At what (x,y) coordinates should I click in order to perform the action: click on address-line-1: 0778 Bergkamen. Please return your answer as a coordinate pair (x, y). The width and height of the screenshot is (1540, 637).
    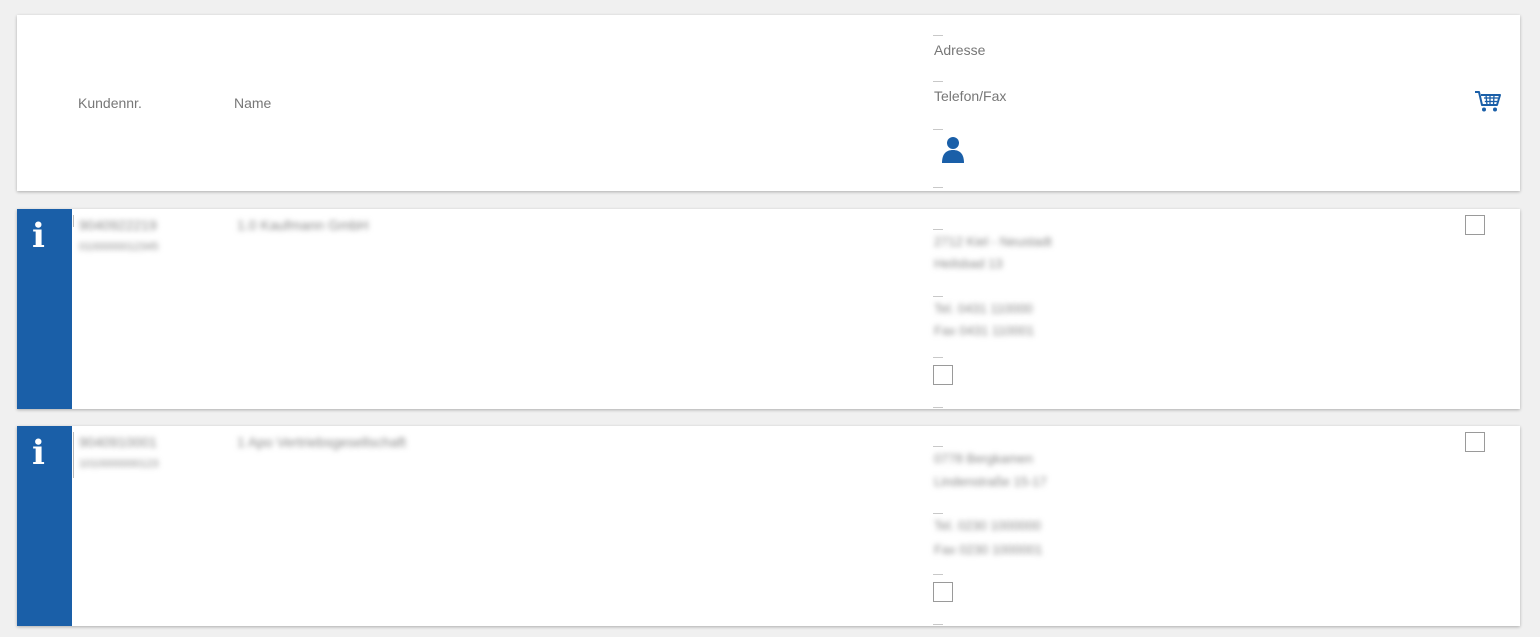
    Looking at the image, I should click on (984, 458).